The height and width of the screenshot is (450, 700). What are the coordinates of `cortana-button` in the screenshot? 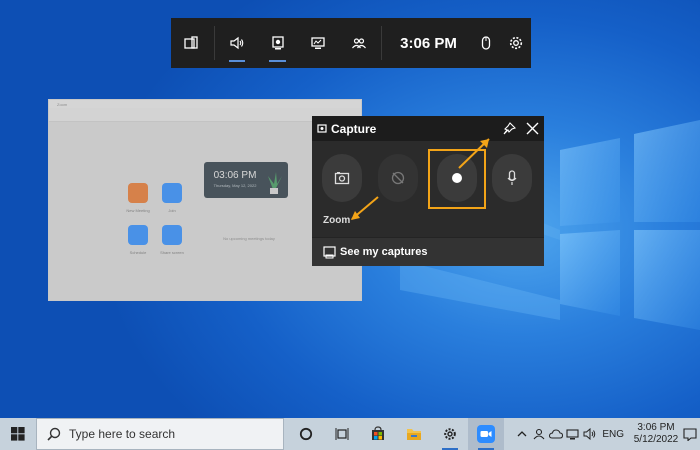 It's located at (306, 434).